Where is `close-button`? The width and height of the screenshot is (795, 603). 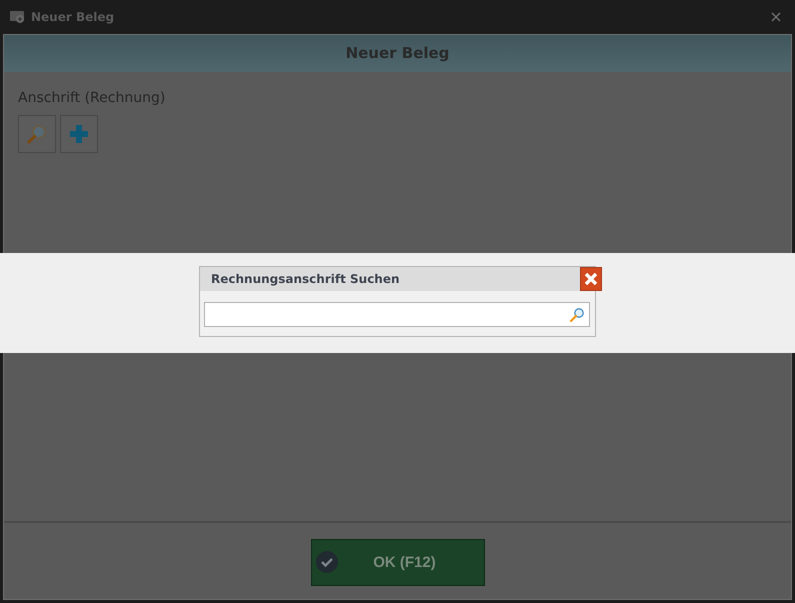 close-button is located at coordinates (591, 279).